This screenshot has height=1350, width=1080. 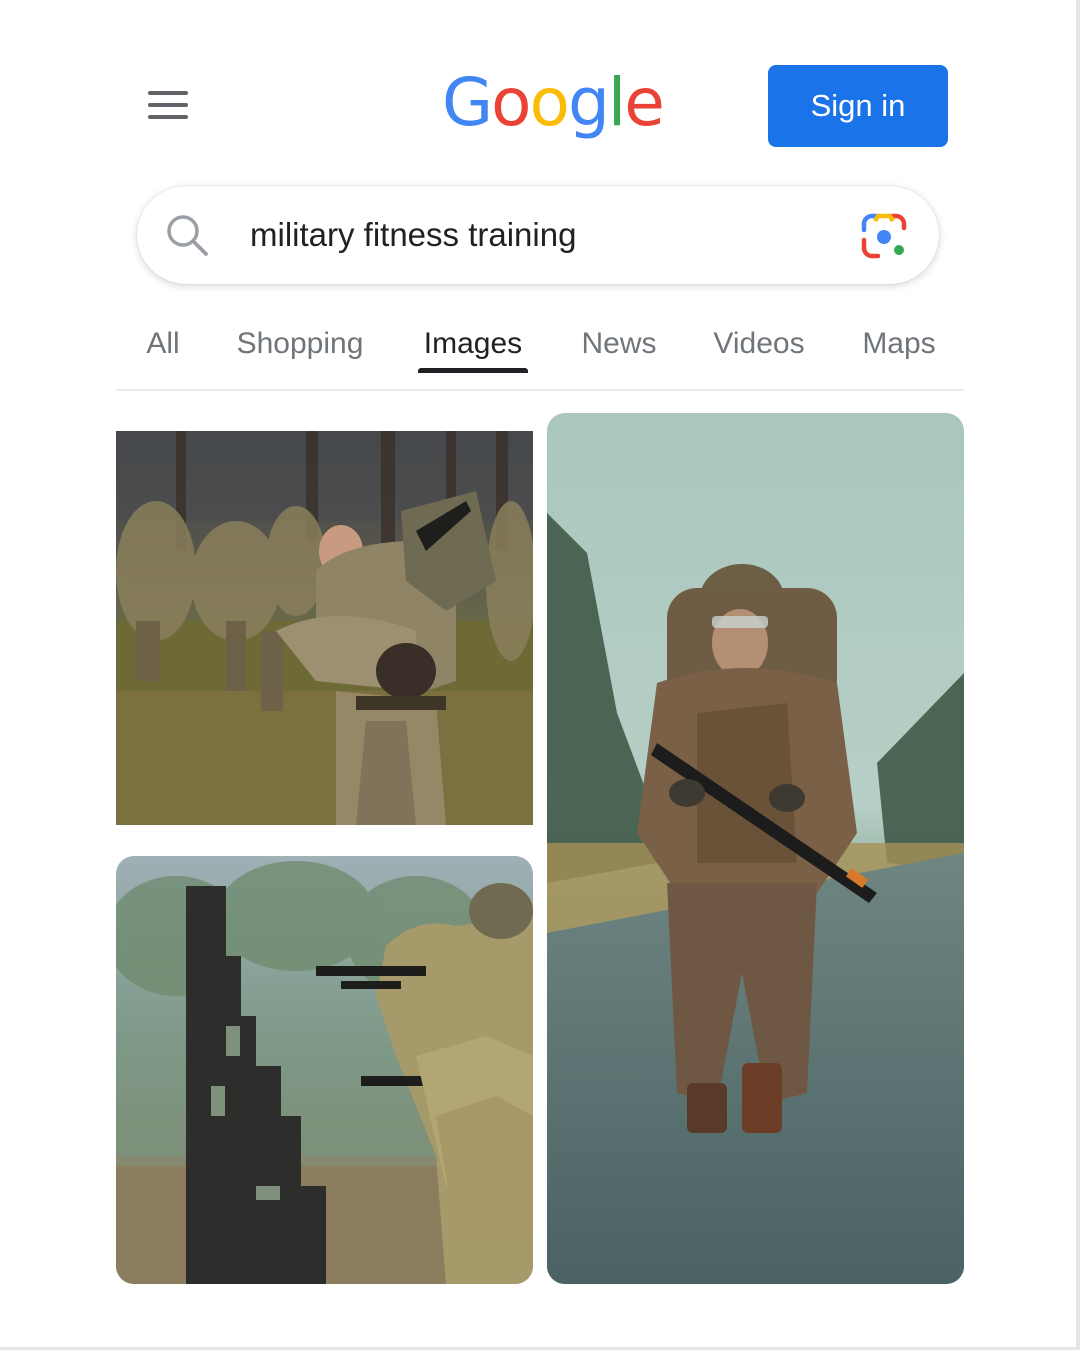 I want to click on google-lens-icon, so click(x=884, y=236).